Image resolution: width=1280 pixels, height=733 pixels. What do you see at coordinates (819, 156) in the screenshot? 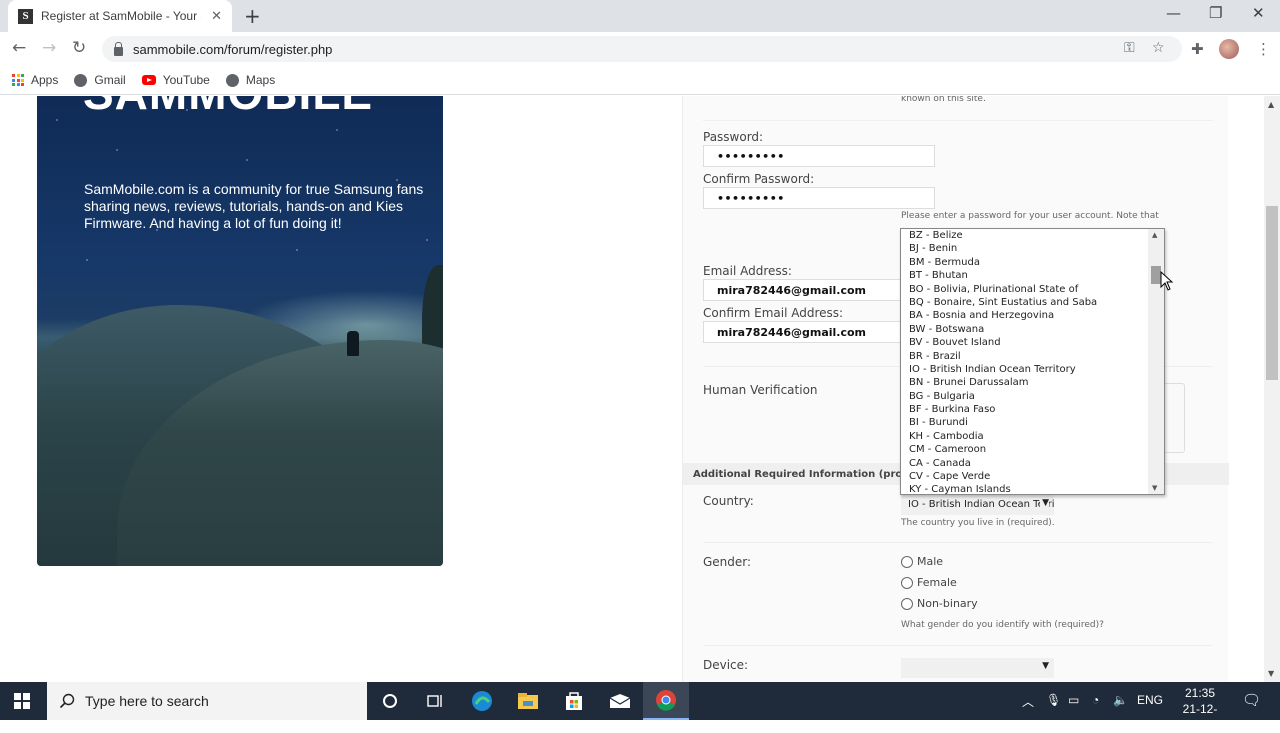
I see `password-input: •••••••••` at bounding box center [819, 156].